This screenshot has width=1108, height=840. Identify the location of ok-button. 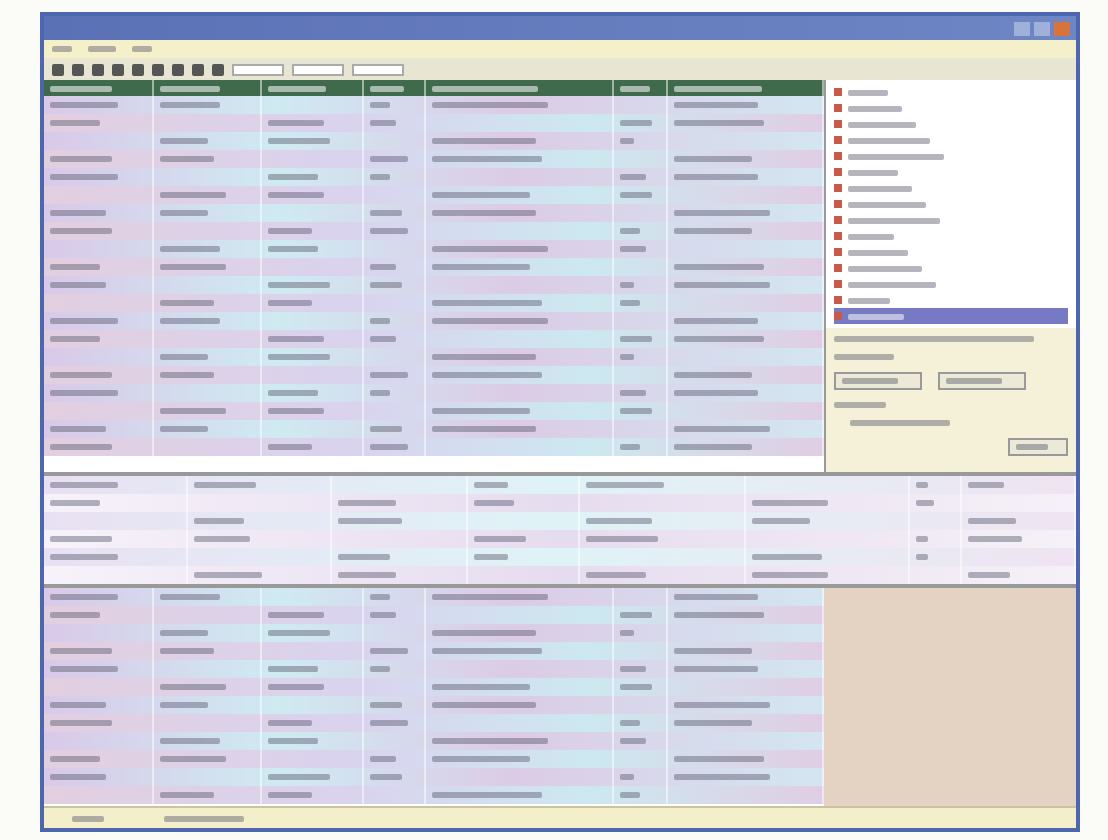
(1038, 447).